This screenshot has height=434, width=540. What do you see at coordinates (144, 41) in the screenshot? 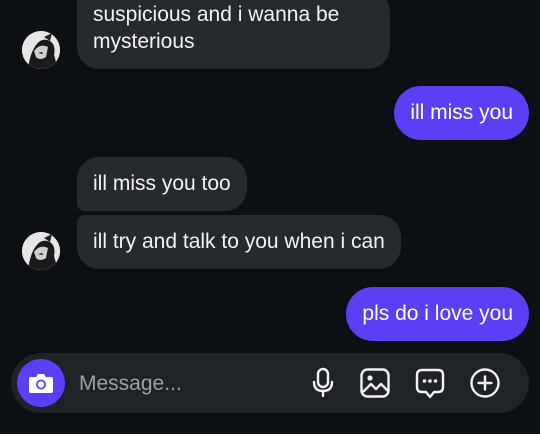
I see `message-text-line: mysterious` at bounding box center [144, 41].